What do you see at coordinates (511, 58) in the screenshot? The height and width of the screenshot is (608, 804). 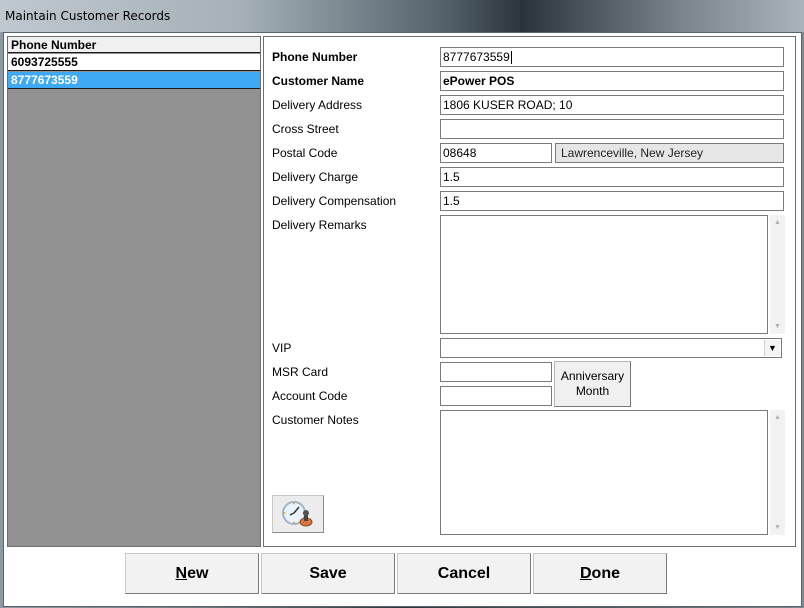 I see `text-caret` at bounding box center [511, 58].